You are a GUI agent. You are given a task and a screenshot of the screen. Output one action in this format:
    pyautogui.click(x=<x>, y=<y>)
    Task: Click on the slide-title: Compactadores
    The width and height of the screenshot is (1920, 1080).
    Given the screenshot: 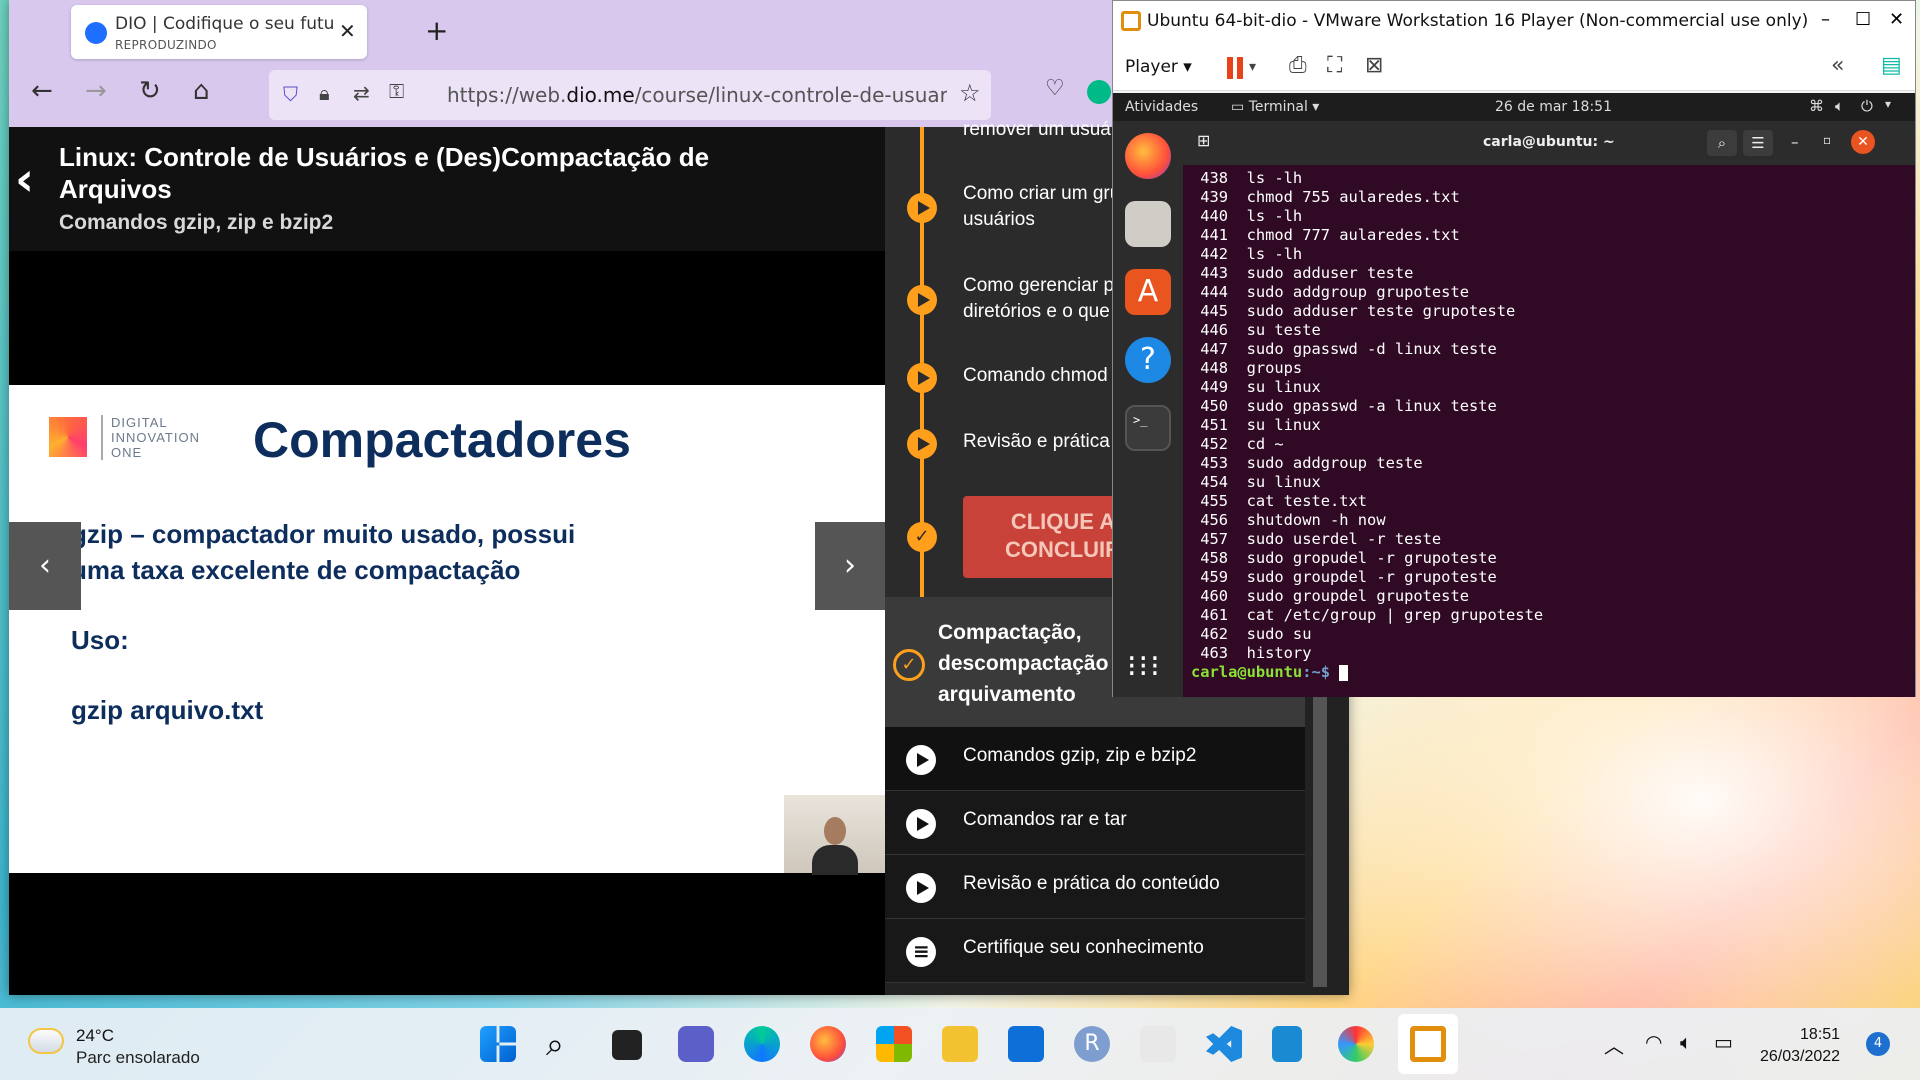 What is the action you would take?
    pyautogui.click(x=442, y=440)
    